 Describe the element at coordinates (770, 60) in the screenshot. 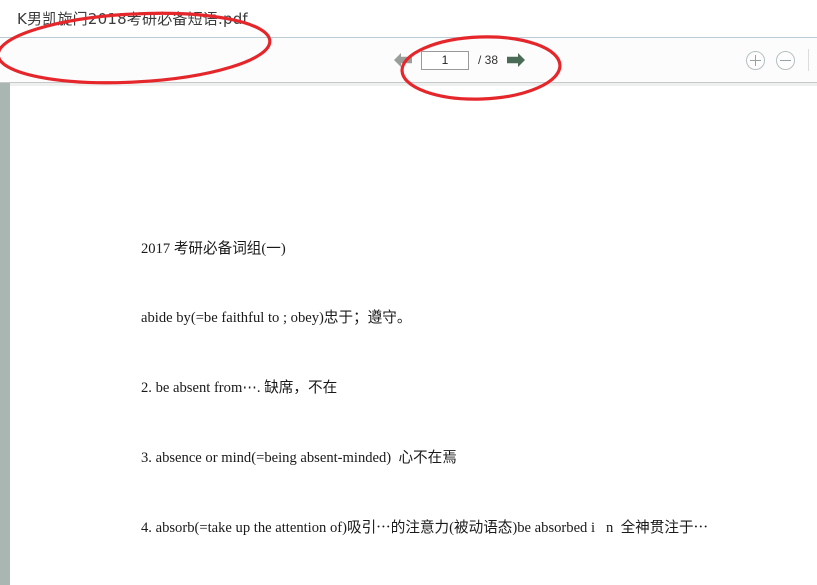

I see `zoom-controls-group` at that location.